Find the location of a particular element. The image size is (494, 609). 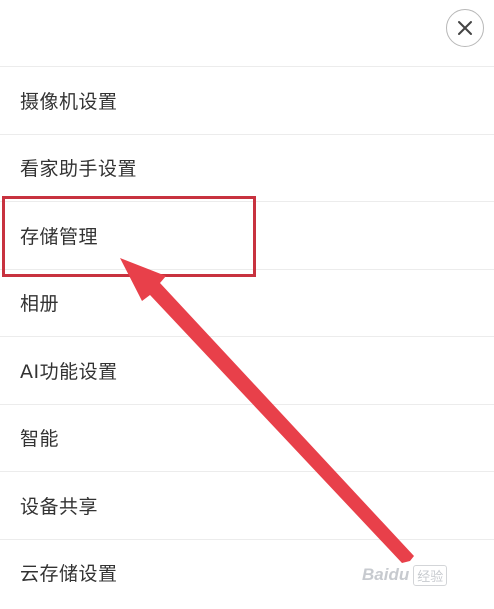

menu-item-label: 看家助手设置 is located at coordinates (79, 169).